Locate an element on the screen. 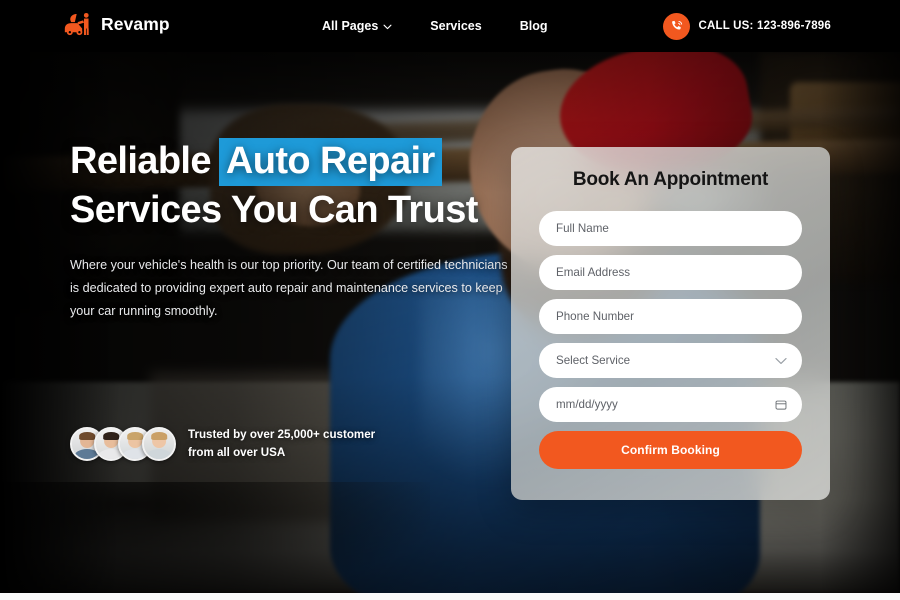 Image resolution: width=900 pixels, height=600 pixels. main-navigation: All Pages Services Blog is located at coordinates (435, 26).